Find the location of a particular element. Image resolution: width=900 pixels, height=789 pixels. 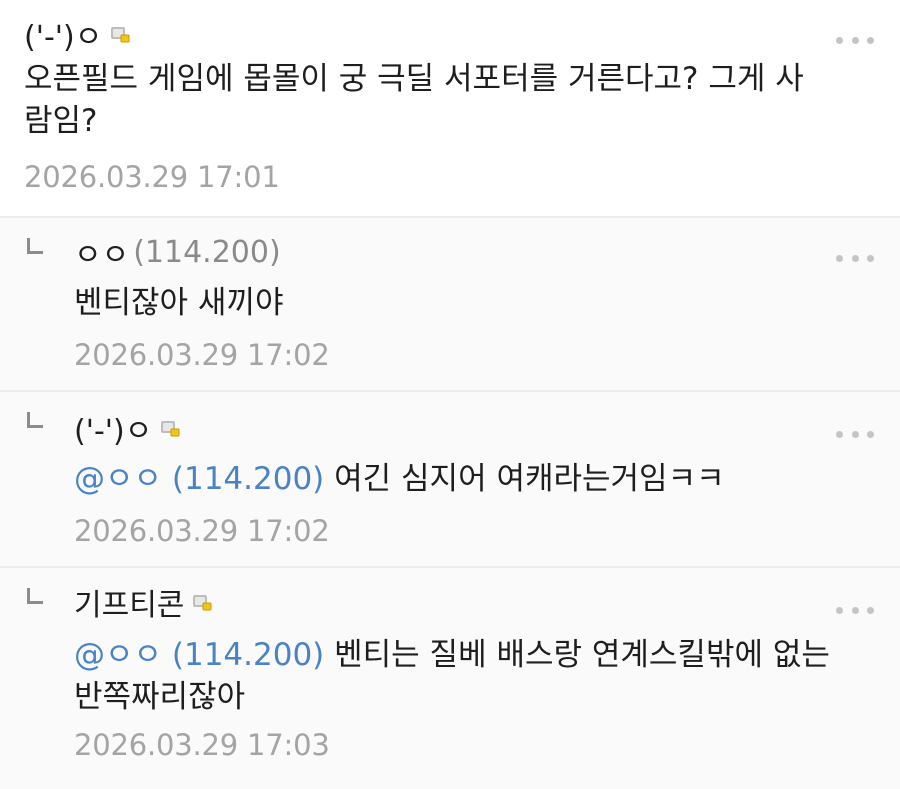

comment-nickname: ㅇㅇ is located at coordinates (101, 252).